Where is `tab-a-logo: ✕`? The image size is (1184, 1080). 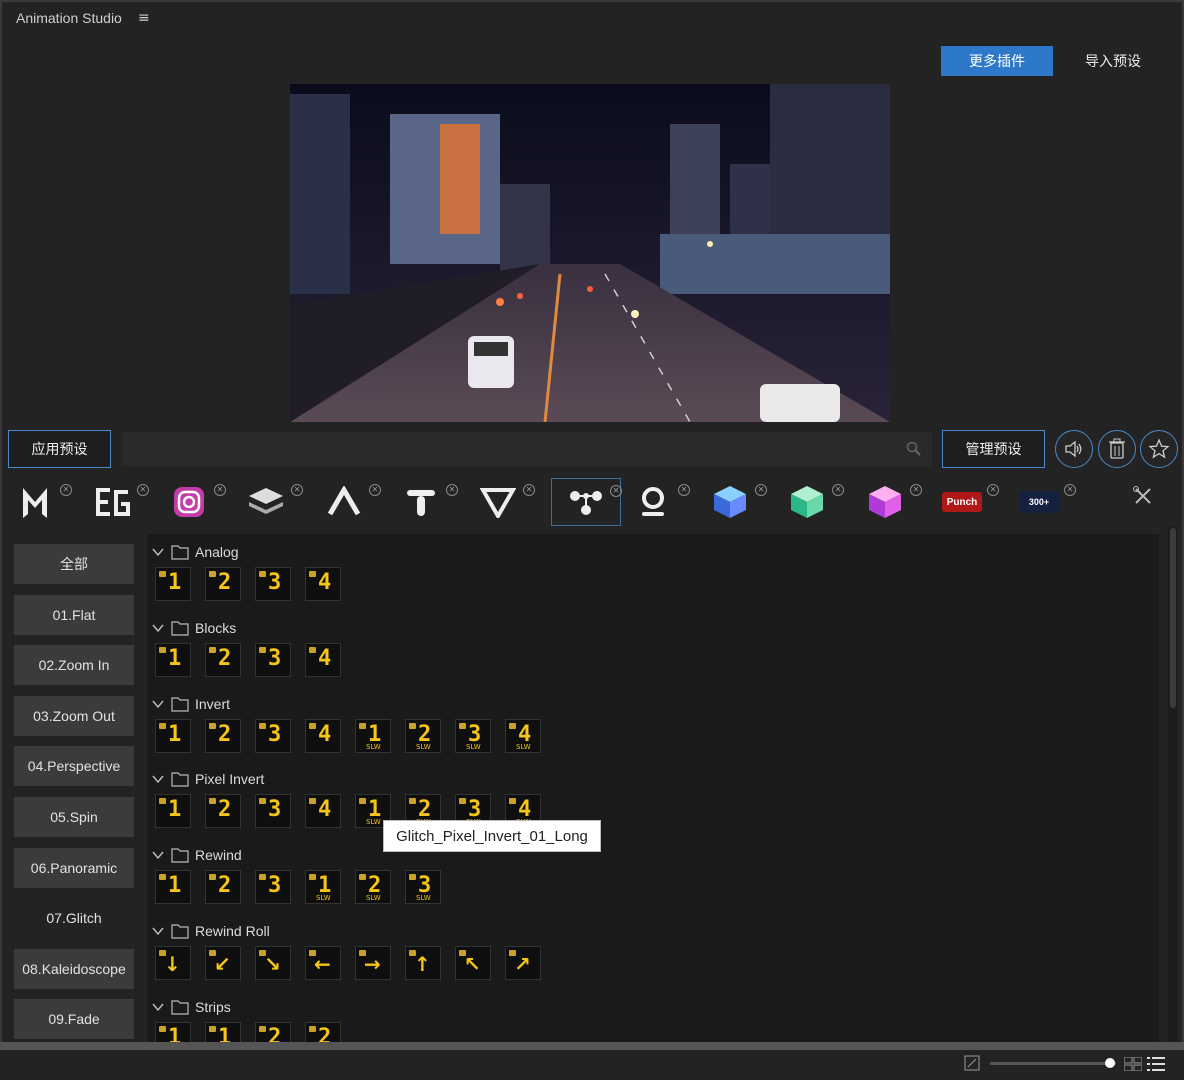
tab-a-logo: ✕ is located at coordinates (345, 502).